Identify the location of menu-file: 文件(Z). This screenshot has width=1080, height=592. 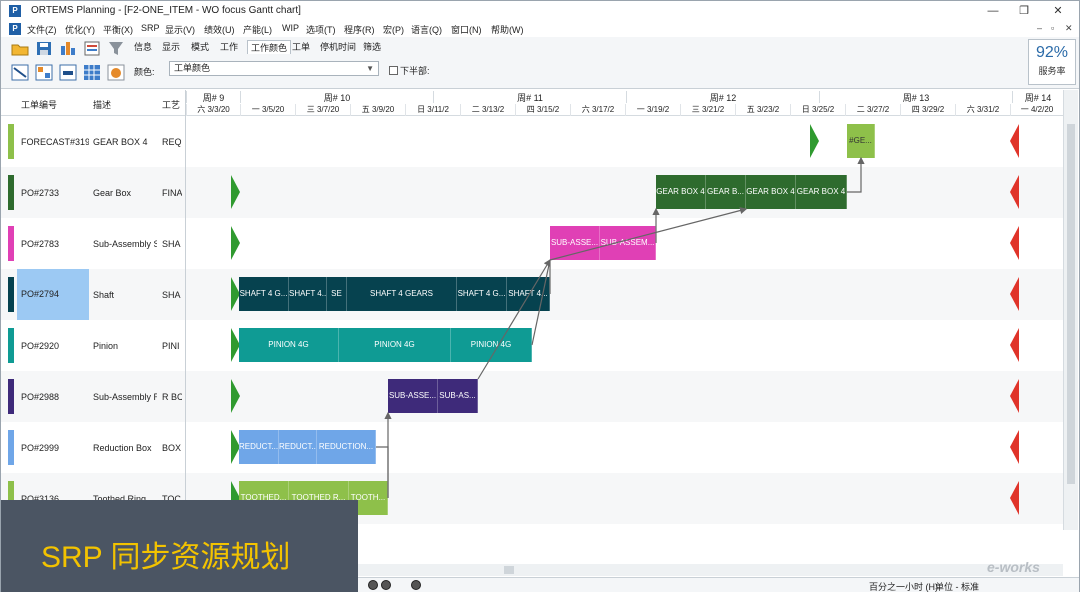
(42, 29).